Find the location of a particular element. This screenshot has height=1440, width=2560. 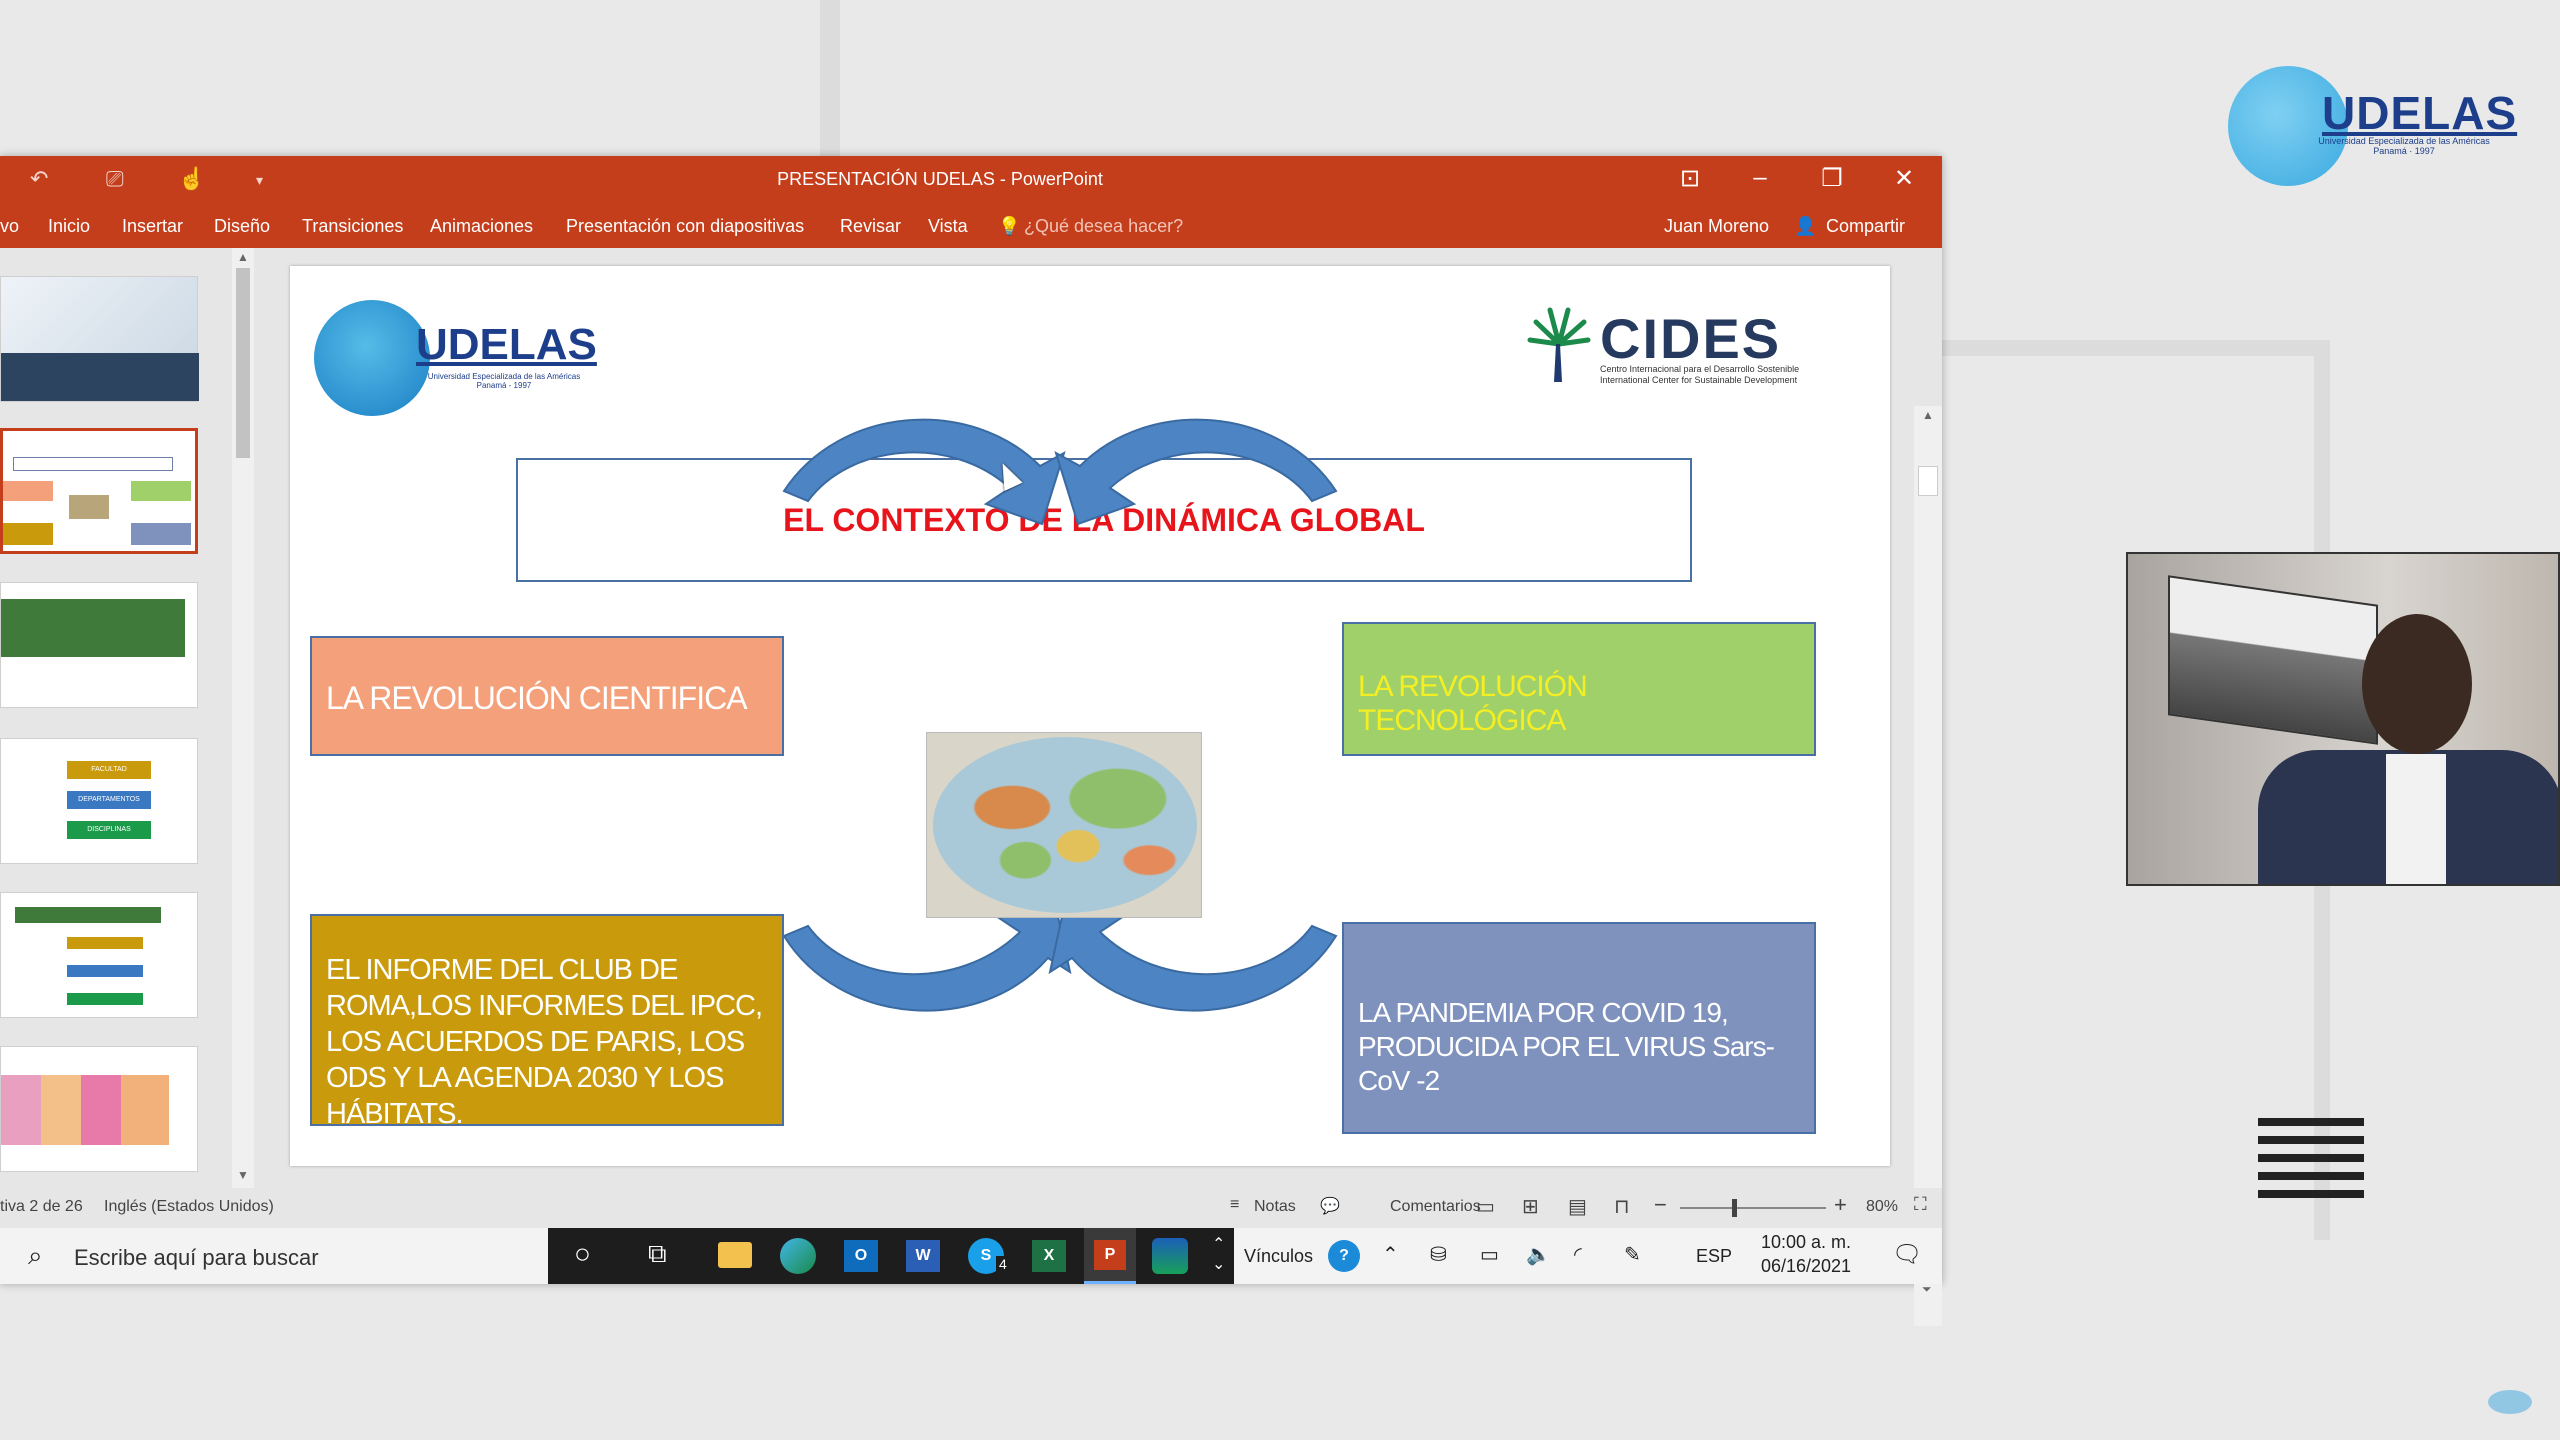

skype-badge: 4 is located at coordinates (1003, 1264).